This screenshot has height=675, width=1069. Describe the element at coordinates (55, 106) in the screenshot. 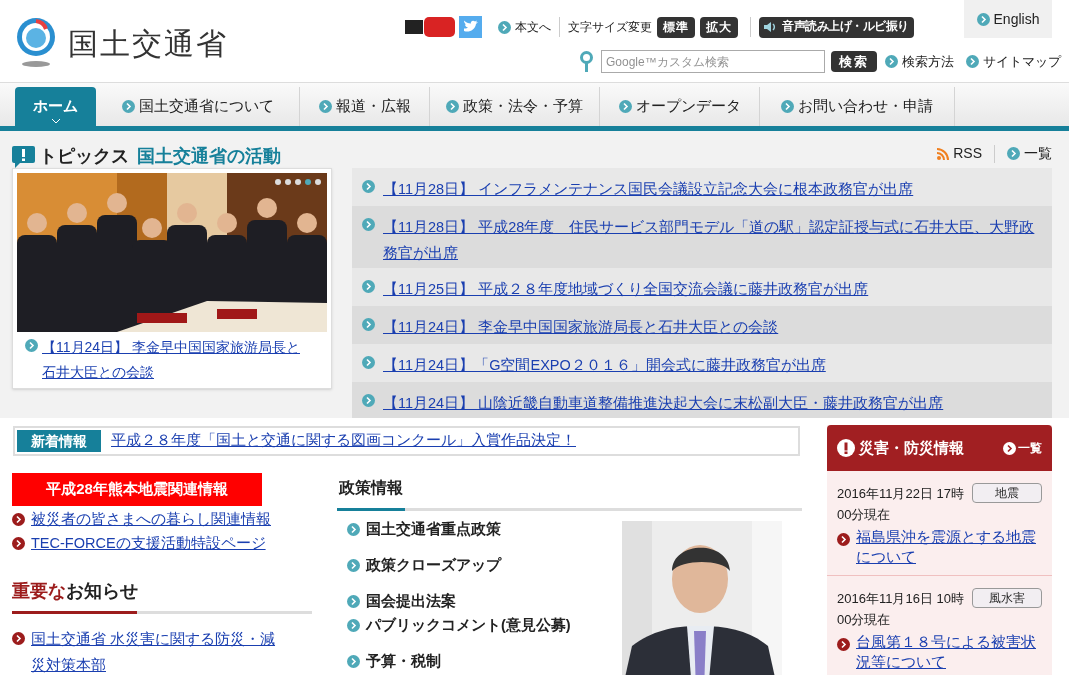

I see `nav-tab: ホーム` at that location.